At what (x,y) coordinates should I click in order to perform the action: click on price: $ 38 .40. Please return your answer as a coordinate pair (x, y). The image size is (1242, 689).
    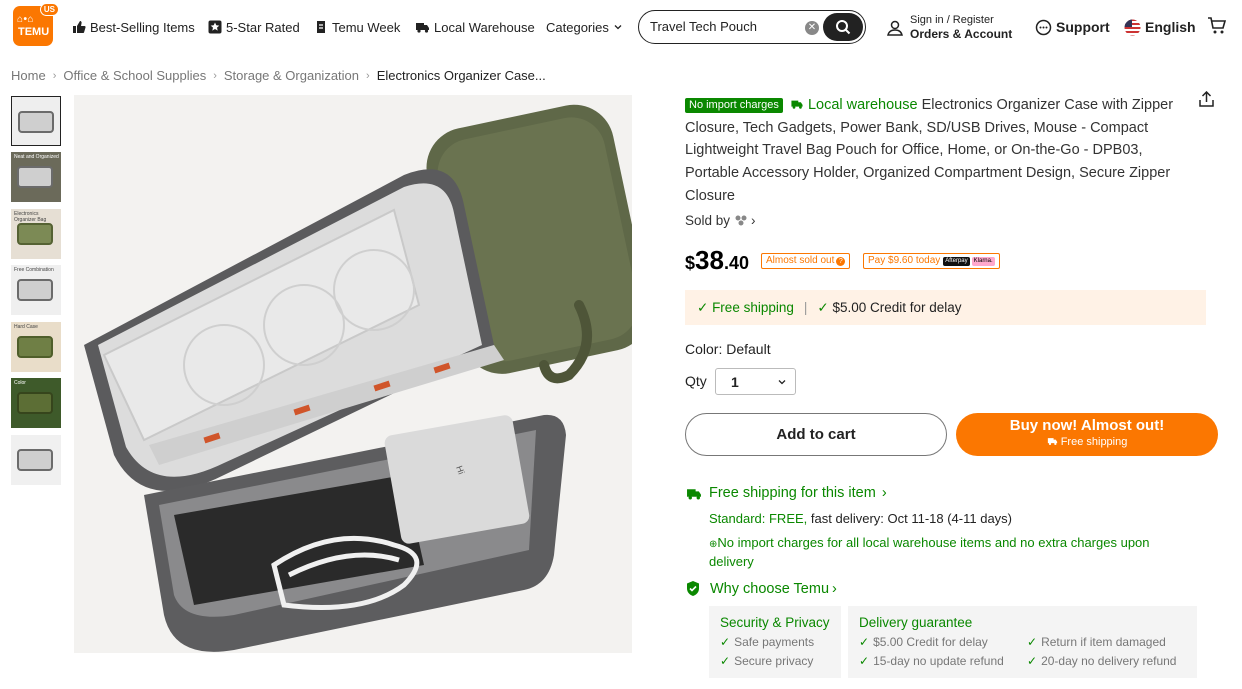
    Looking at the image, I should click on (717, 260).